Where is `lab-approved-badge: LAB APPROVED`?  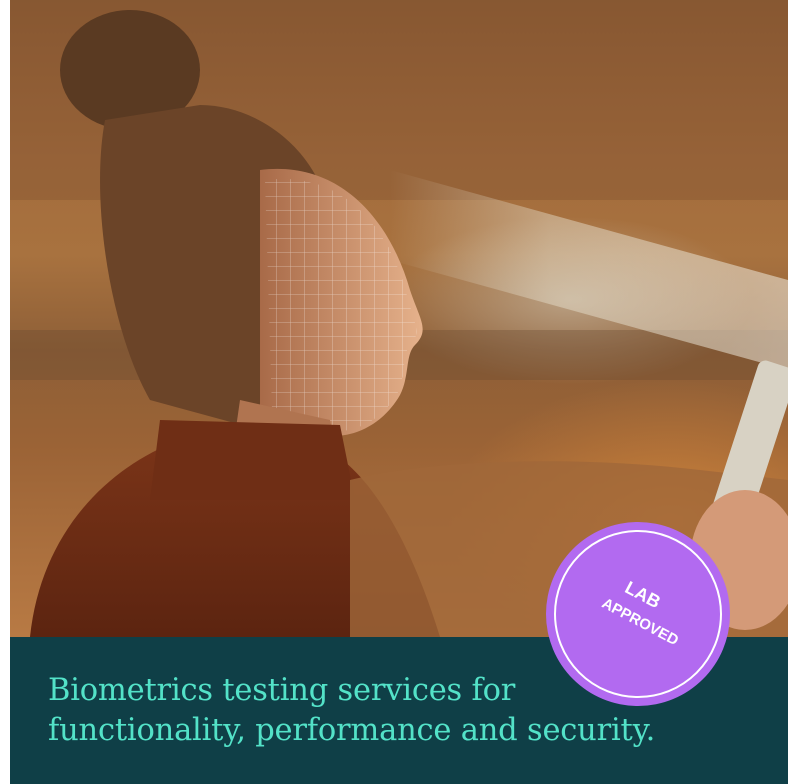 lab-approved-badge: LAB APPROVED is located at coordinates (638, 614).